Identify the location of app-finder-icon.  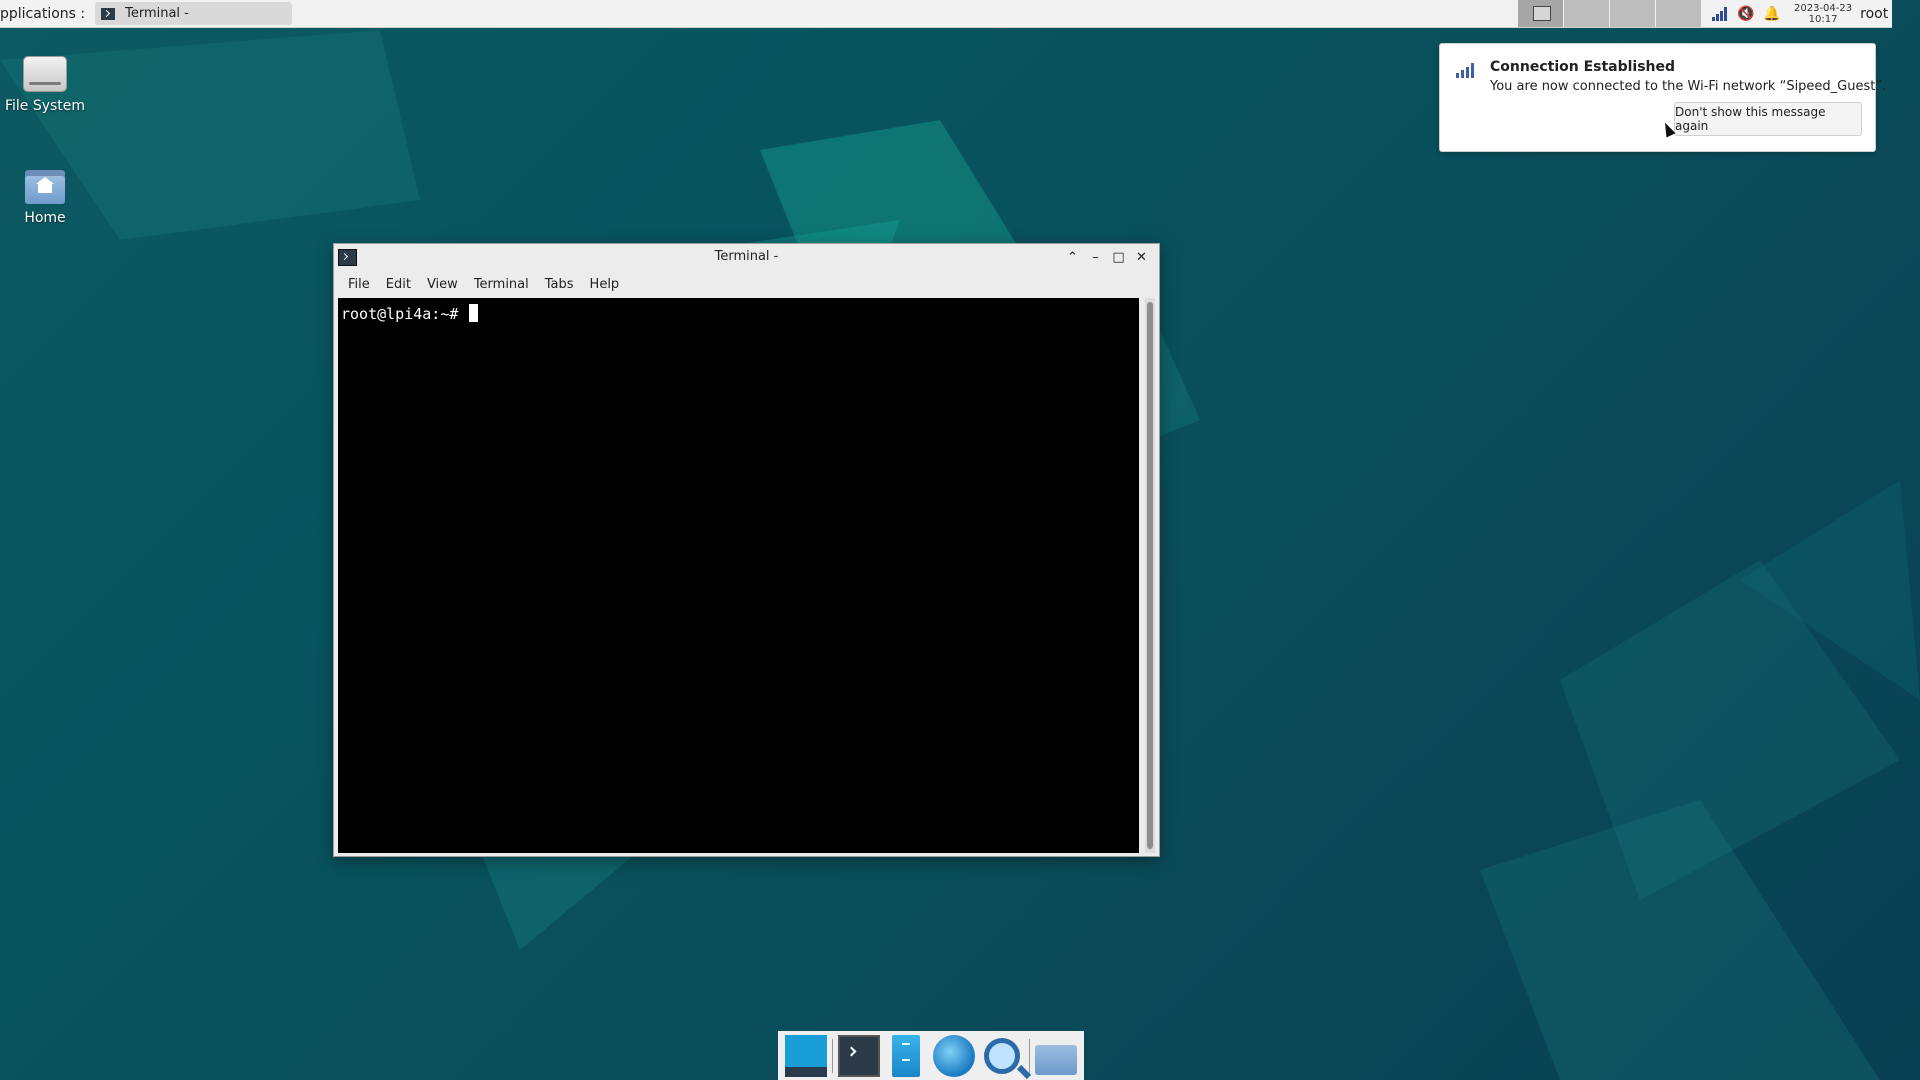
(1001, 1055).